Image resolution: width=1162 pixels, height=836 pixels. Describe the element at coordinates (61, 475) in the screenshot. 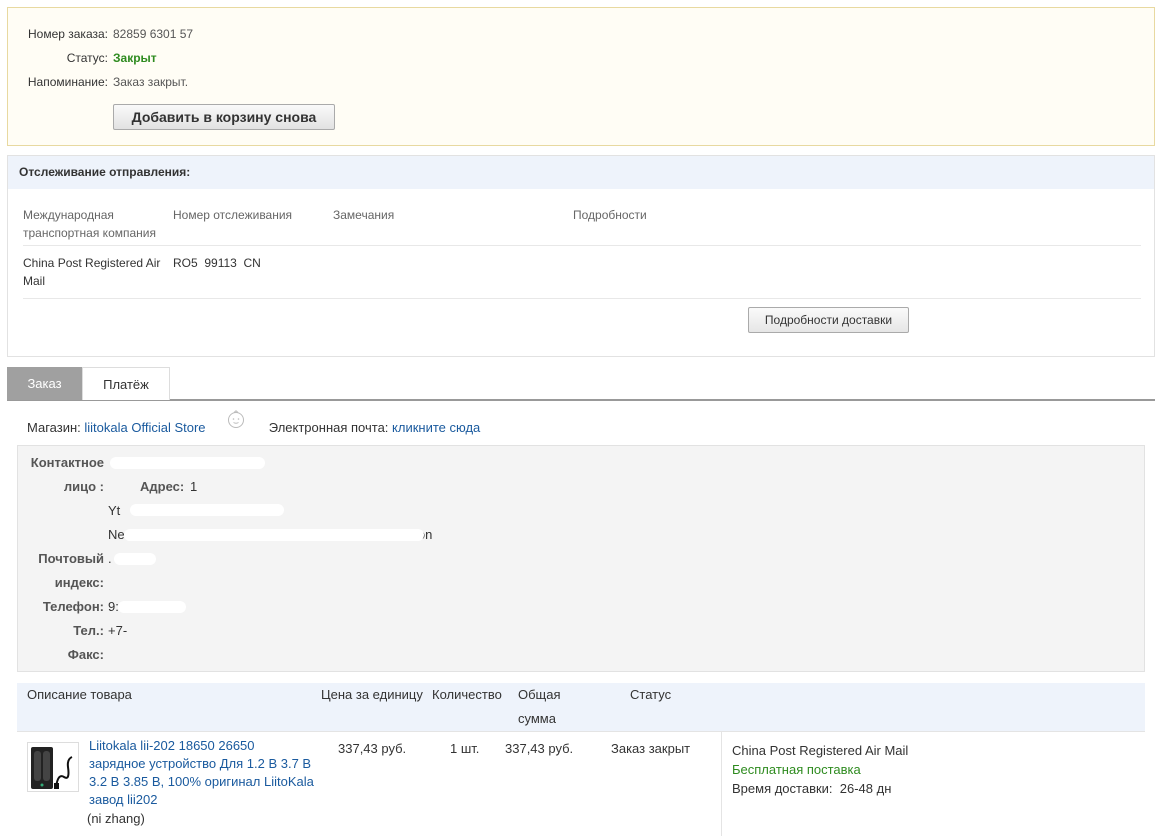

I see `contact-label: Контактное лицо :` at that location.